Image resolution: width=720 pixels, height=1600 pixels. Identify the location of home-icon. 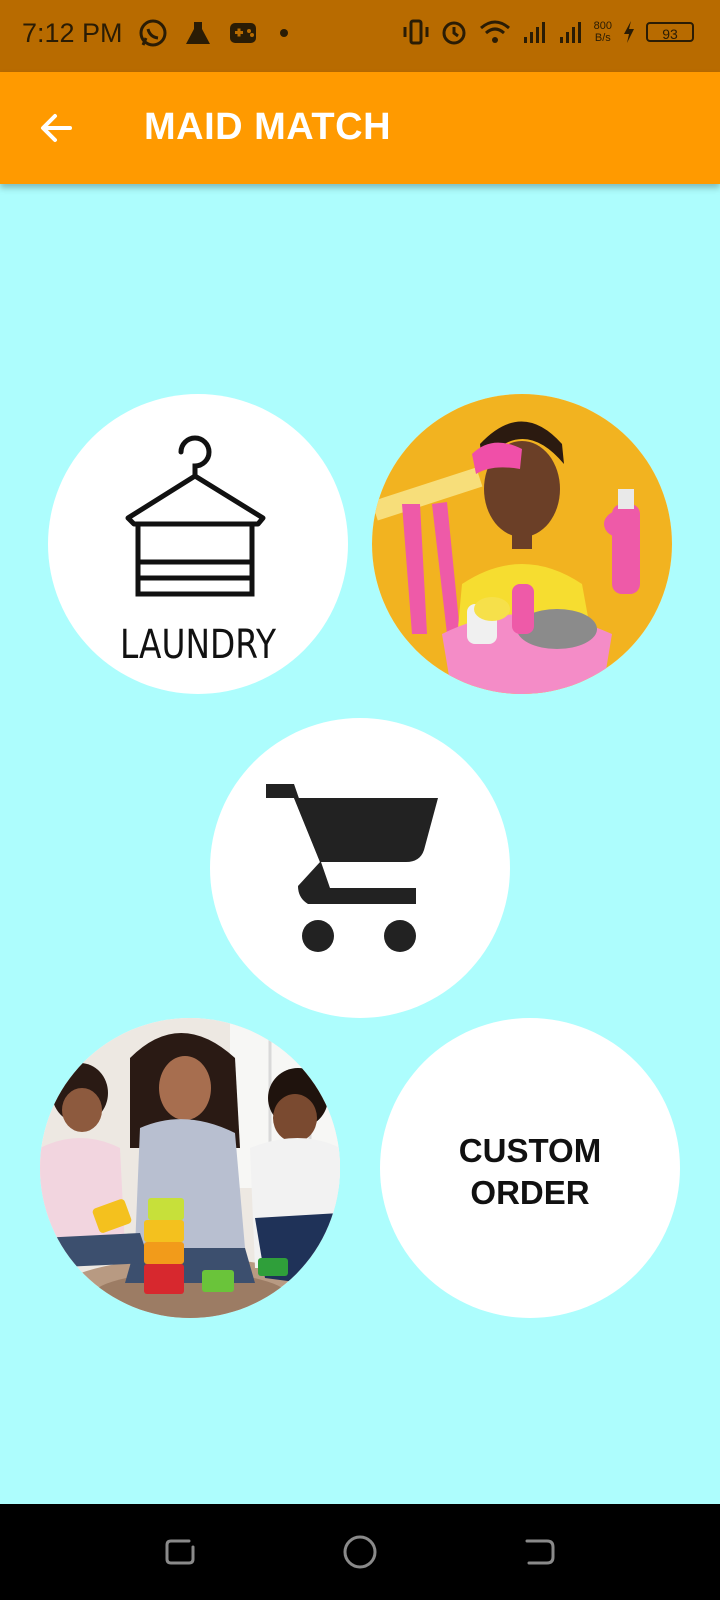
(360, 1552).